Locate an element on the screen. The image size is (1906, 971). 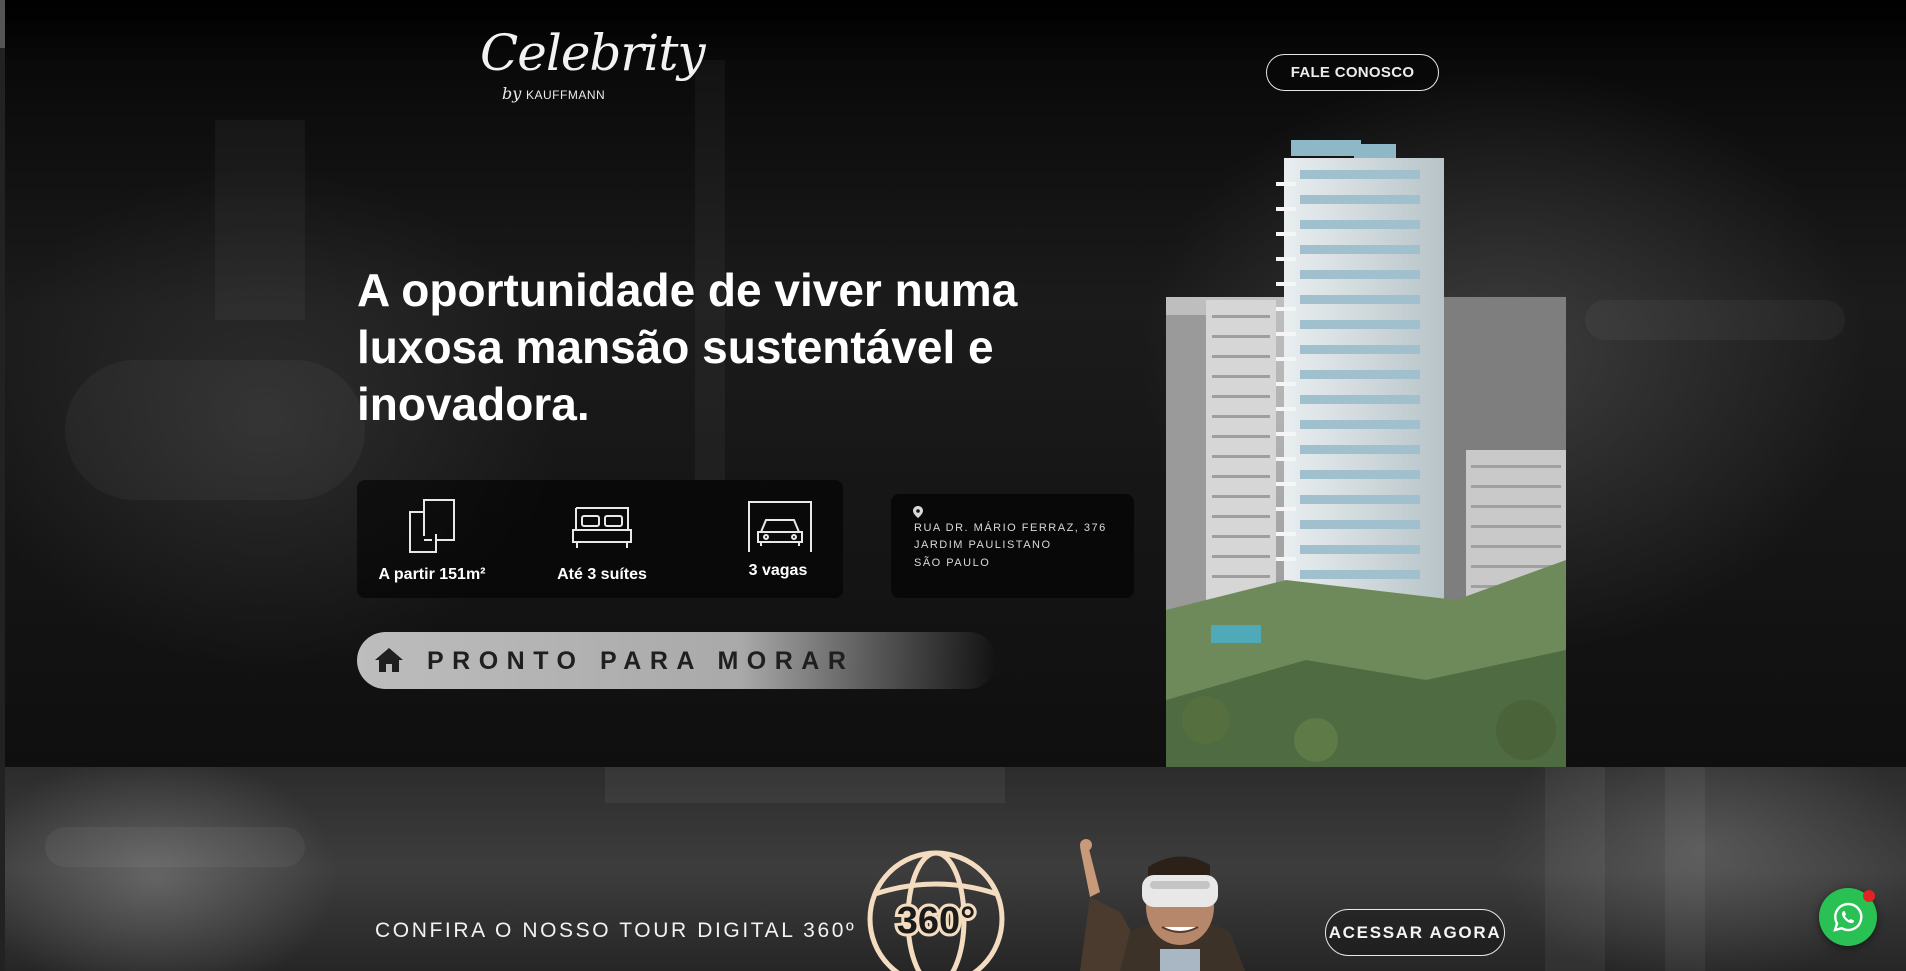
address-line-2: JARDIM PAULISTANO is located at coordinates (983, 545).